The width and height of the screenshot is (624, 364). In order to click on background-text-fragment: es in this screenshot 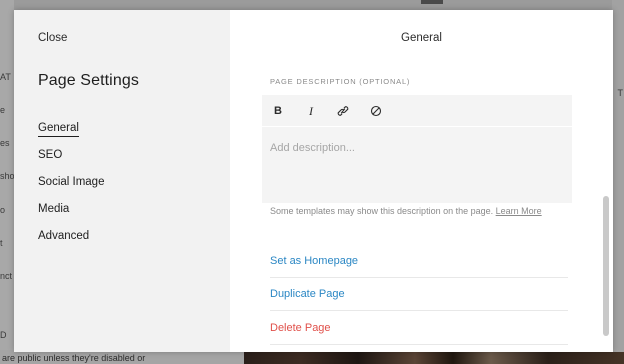, I will do `click(5, 143)`.